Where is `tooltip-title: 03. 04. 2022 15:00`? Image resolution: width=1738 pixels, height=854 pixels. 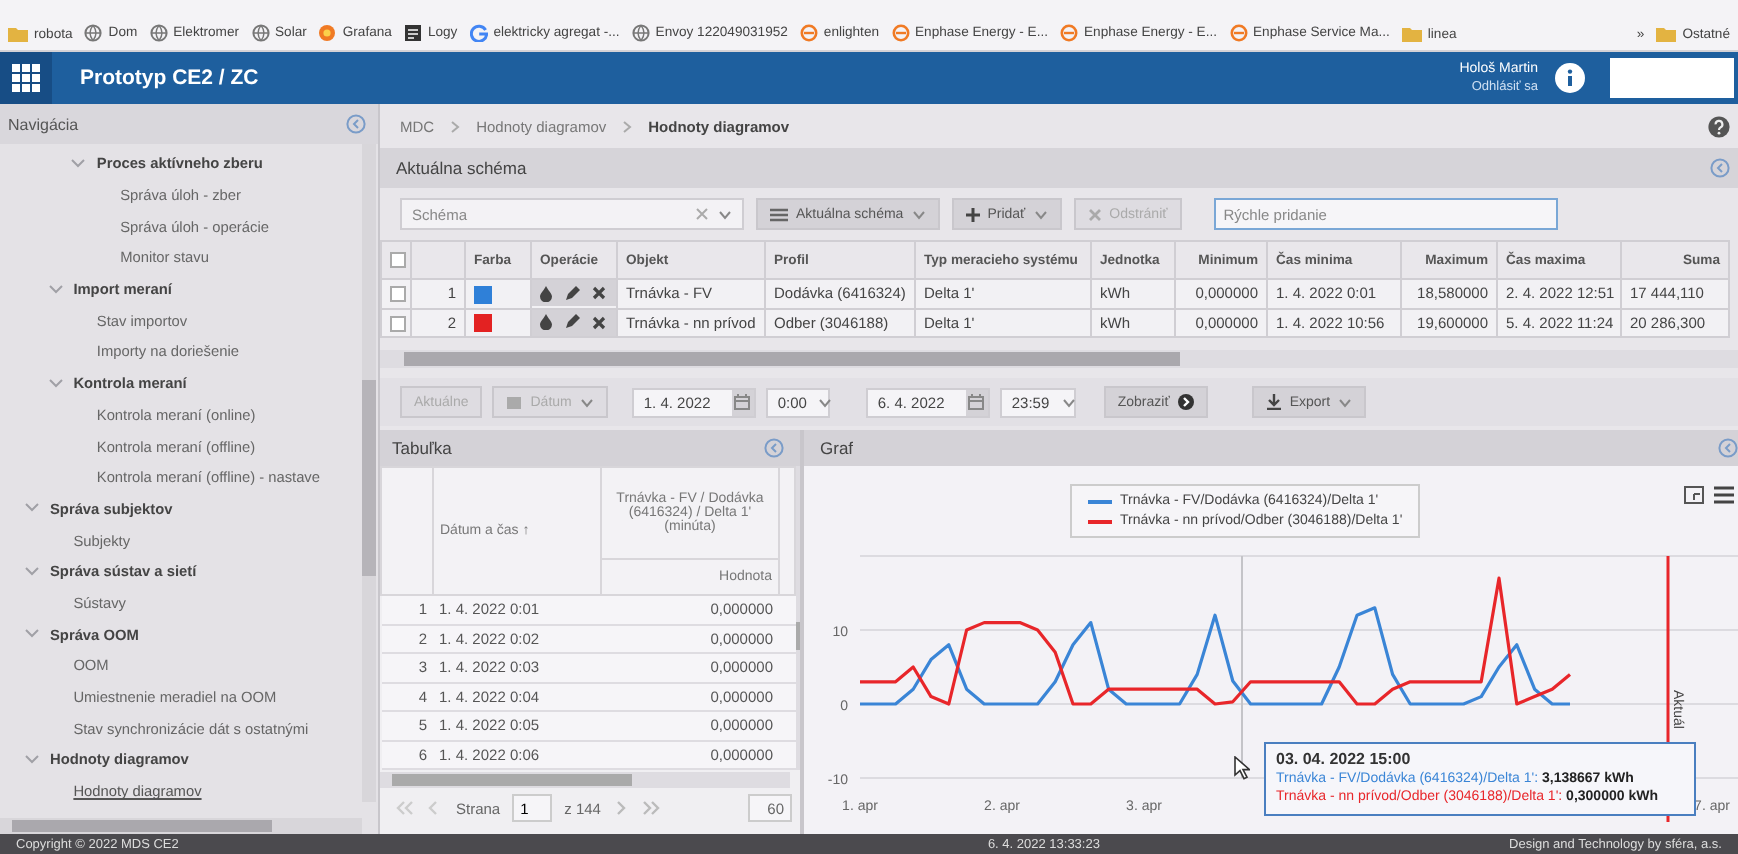 tooltip-title: 03. 04. 2022 15:00 is located at coordinates (1344, 759).